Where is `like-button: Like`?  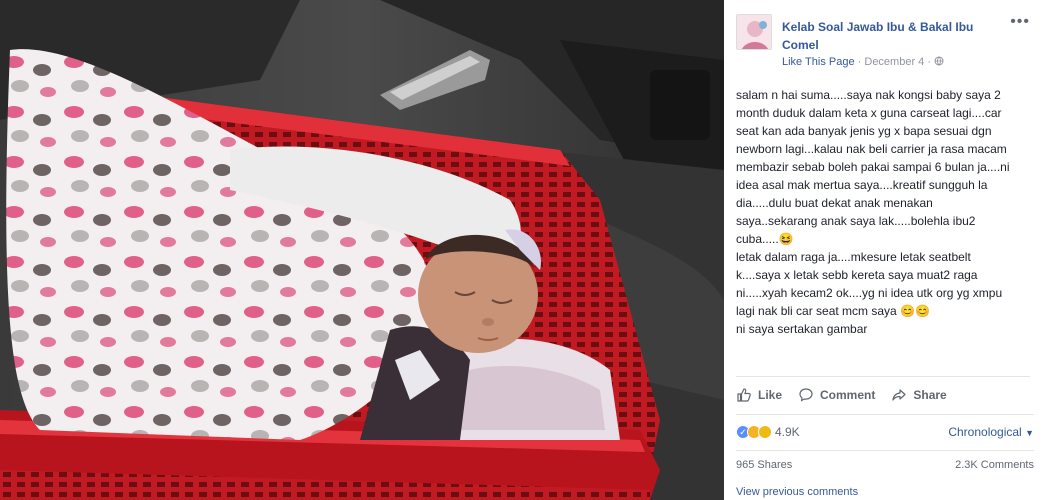 like-button: Like is located at coordinates (759, 395).